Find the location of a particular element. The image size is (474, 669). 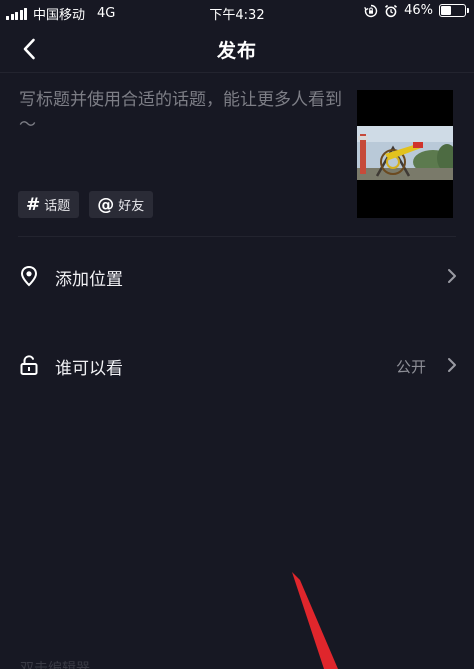

section-divider is located at coordinates (237, 236).